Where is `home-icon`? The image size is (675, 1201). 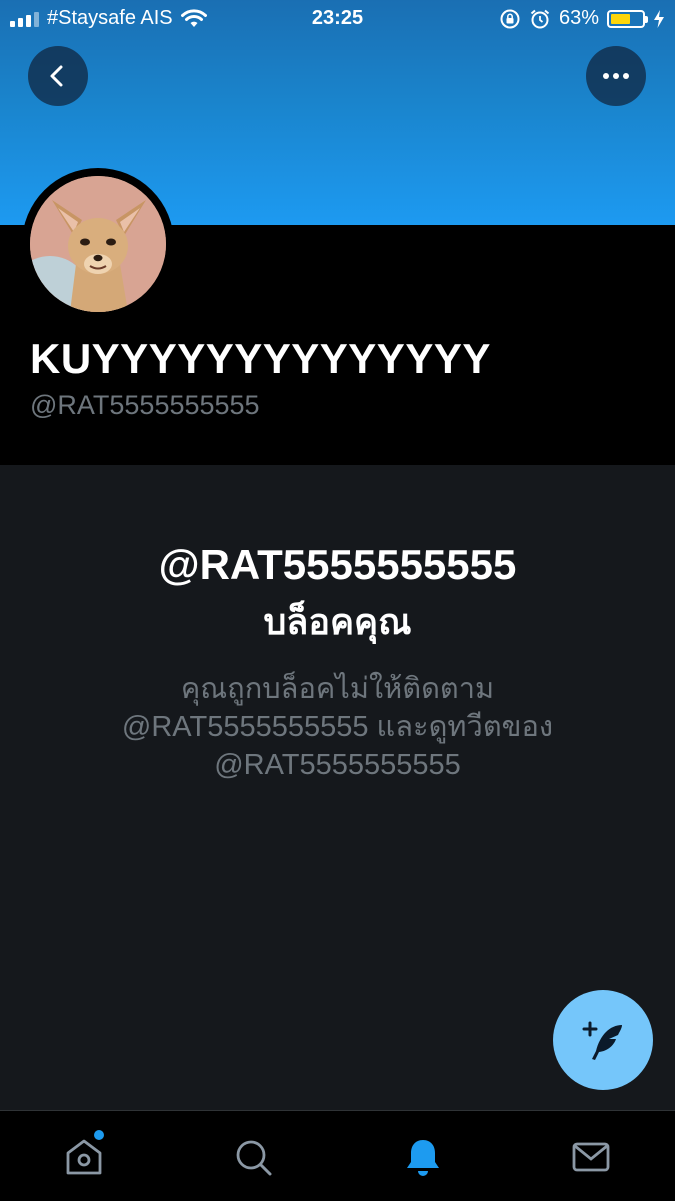
home-icon is located at coordinates (84, 1157).